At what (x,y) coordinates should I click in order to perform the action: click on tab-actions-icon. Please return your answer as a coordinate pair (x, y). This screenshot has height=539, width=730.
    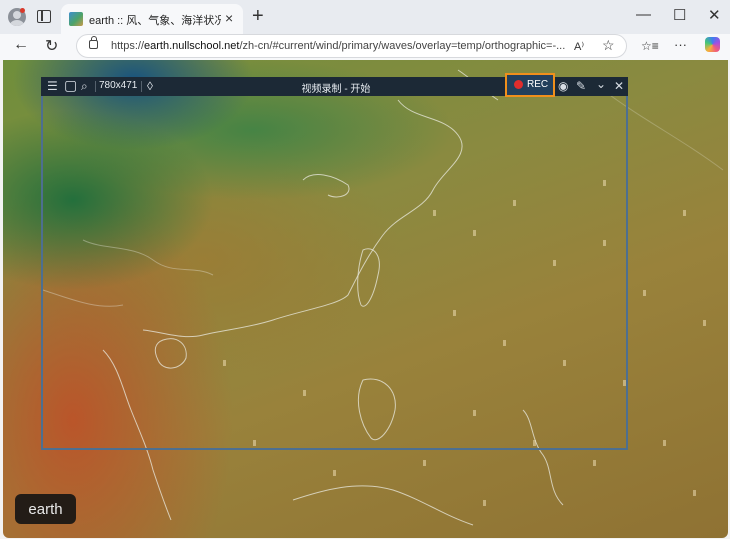
    Looking at the image, I should click on (44, 16).